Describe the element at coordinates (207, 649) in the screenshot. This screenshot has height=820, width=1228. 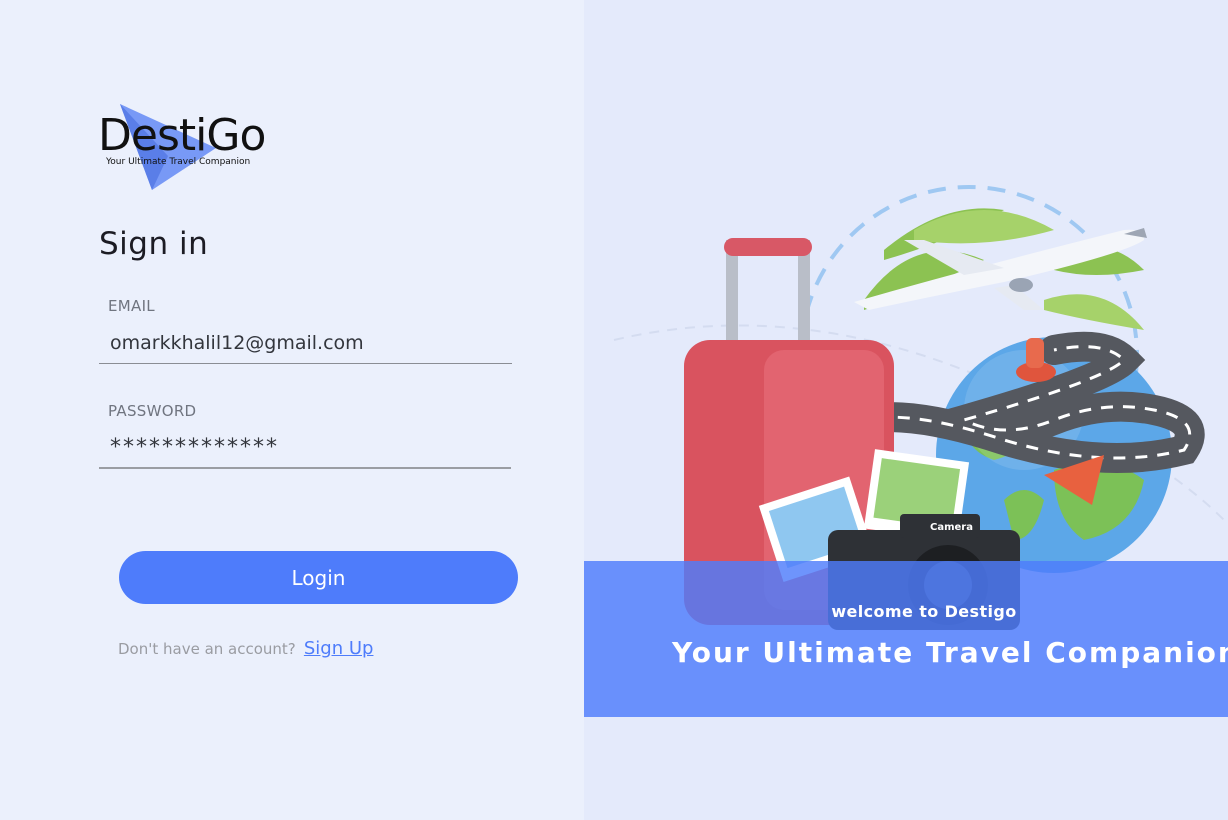
I see `signup-prompt: Don't have an account?` at that location.